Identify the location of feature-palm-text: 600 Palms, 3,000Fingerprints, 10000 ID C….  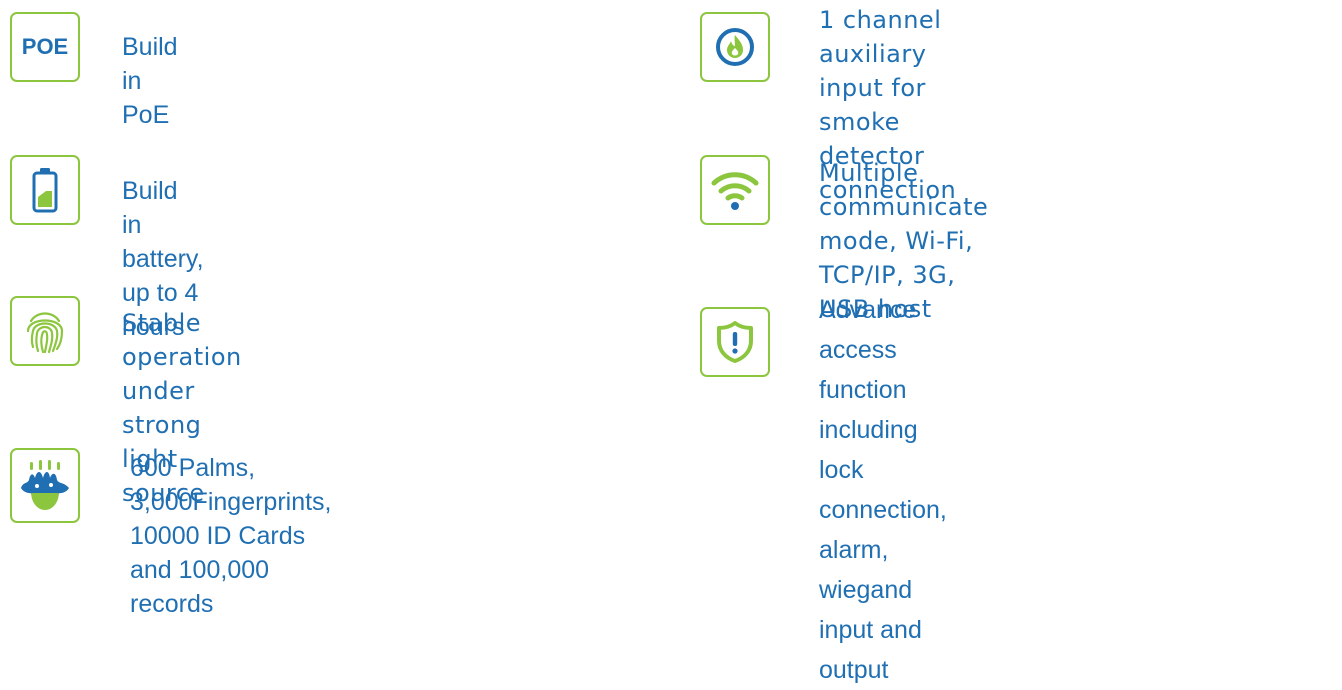
(231, 536).